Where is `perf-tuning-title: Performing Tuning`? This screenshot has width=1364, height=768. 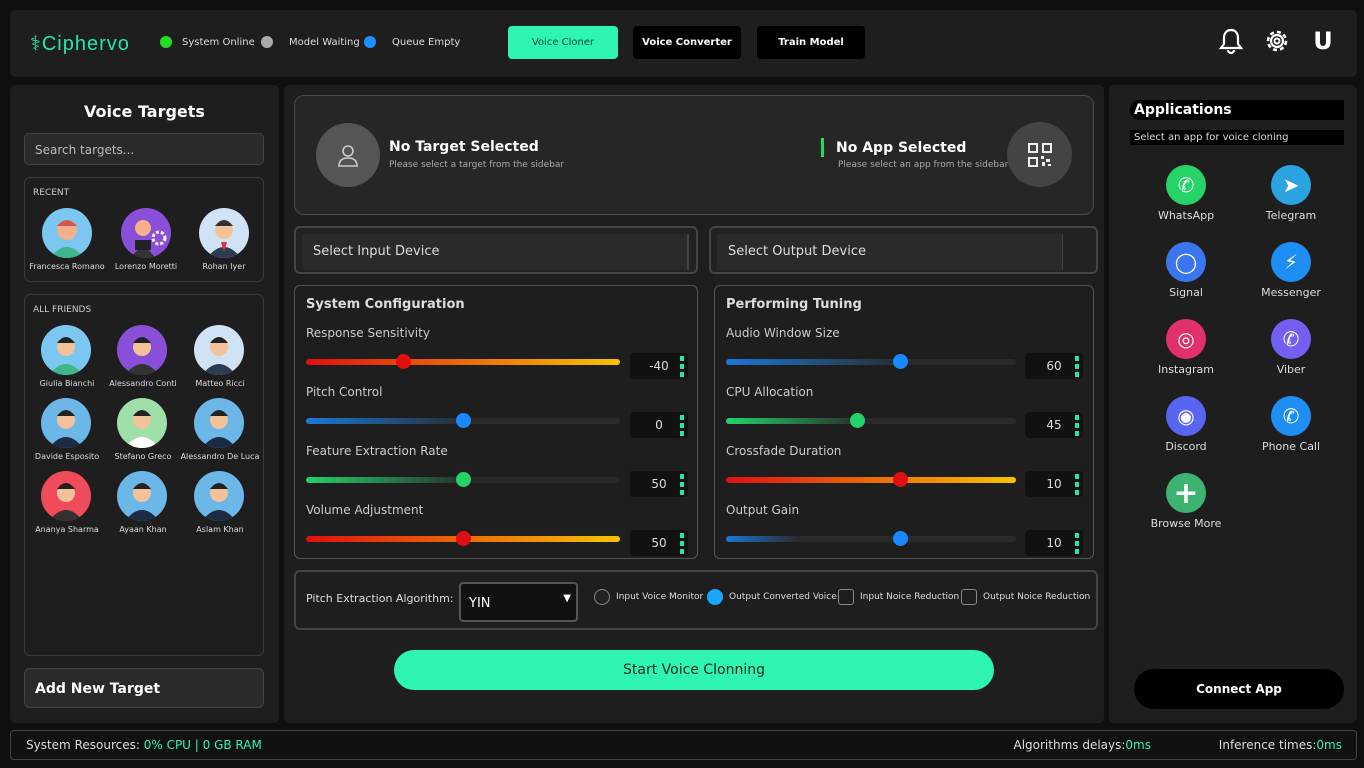 perf-tuning-title: Performing Tuning is located at coordinates (794, 304).